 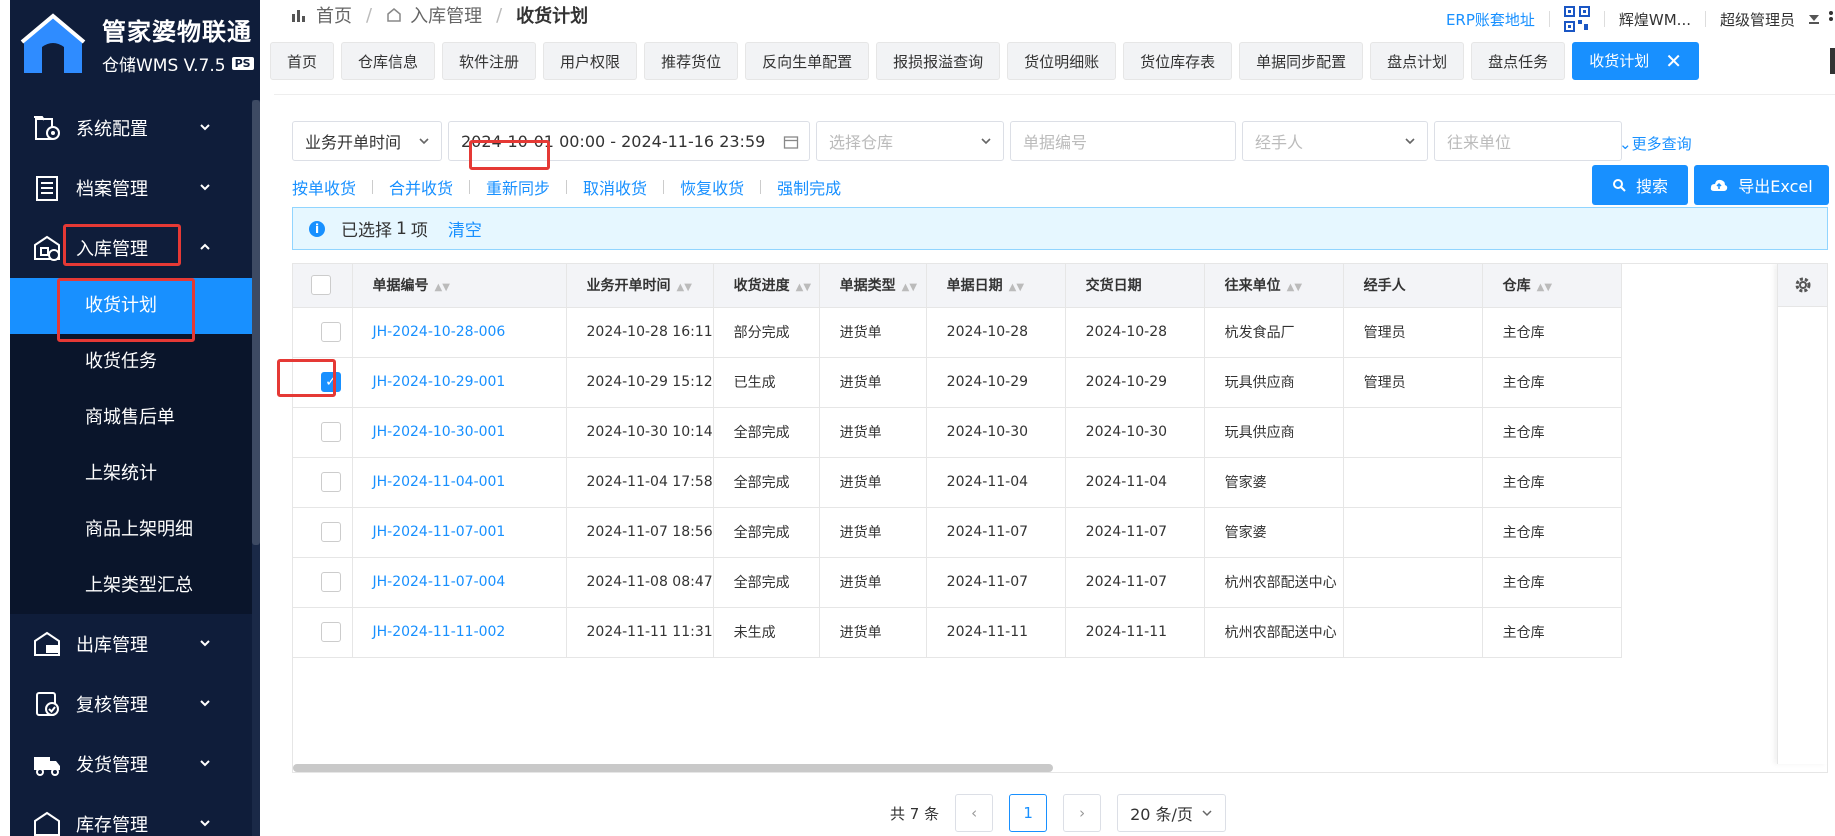 I want to click on tab-software-register: 软件注册, so click(x=489, y=61).